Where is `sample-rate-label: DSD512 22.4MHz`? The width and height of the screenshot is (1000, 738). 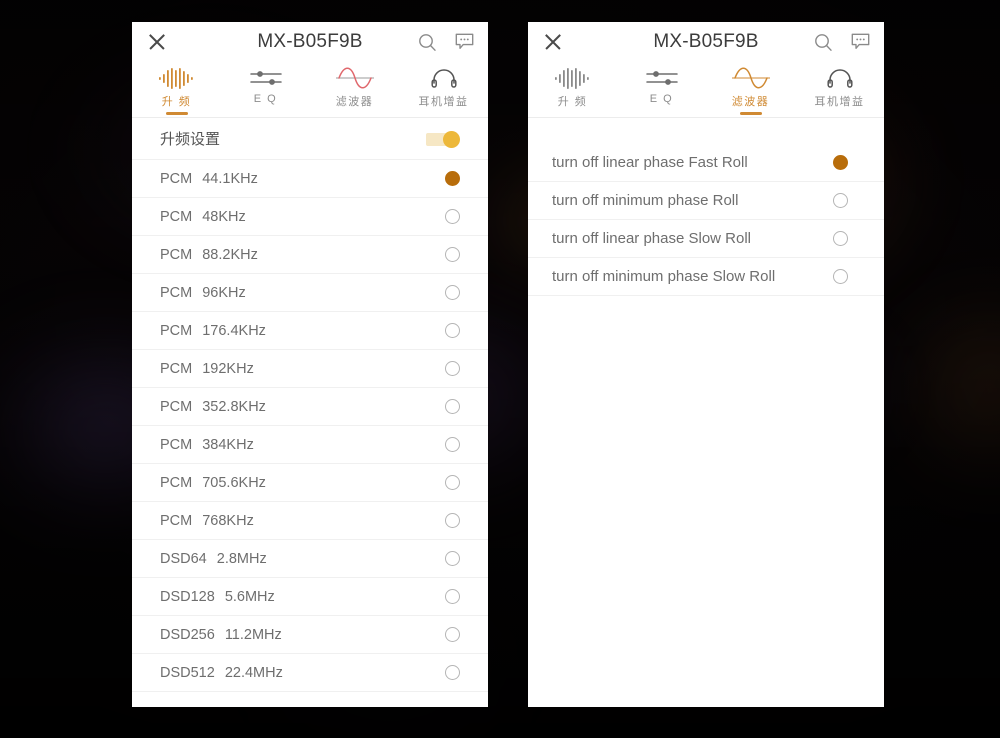 sample-rate-label: DSD512 22.4MHz is located at coordinates (221, 673).